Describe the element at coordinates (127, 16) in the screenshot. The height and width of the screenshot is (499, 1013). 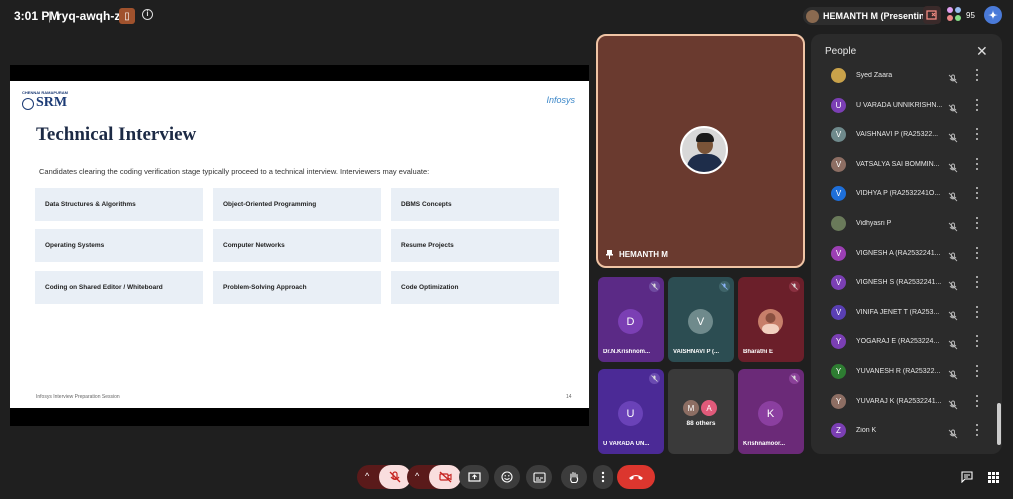
I see `building-icon: ▯` at that location.